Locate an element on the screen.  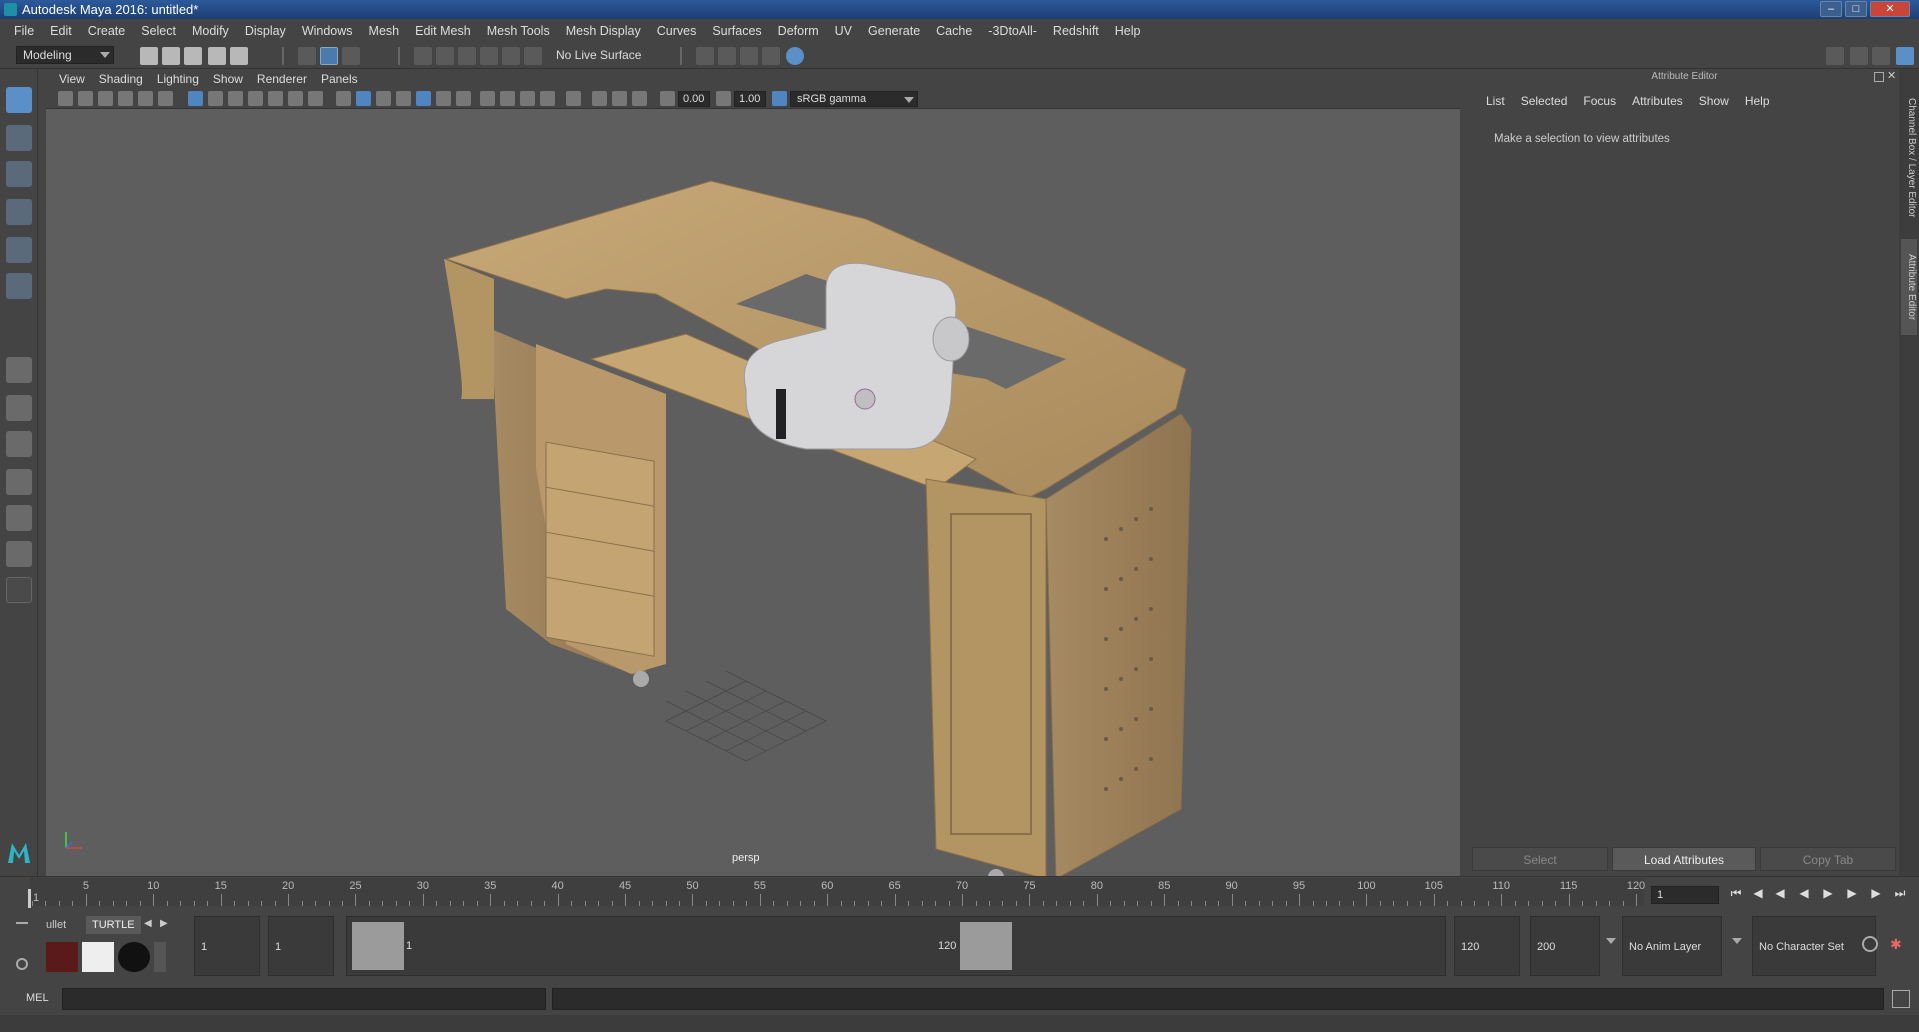
depth-of-field-icon is located at coordinates (547, 98).